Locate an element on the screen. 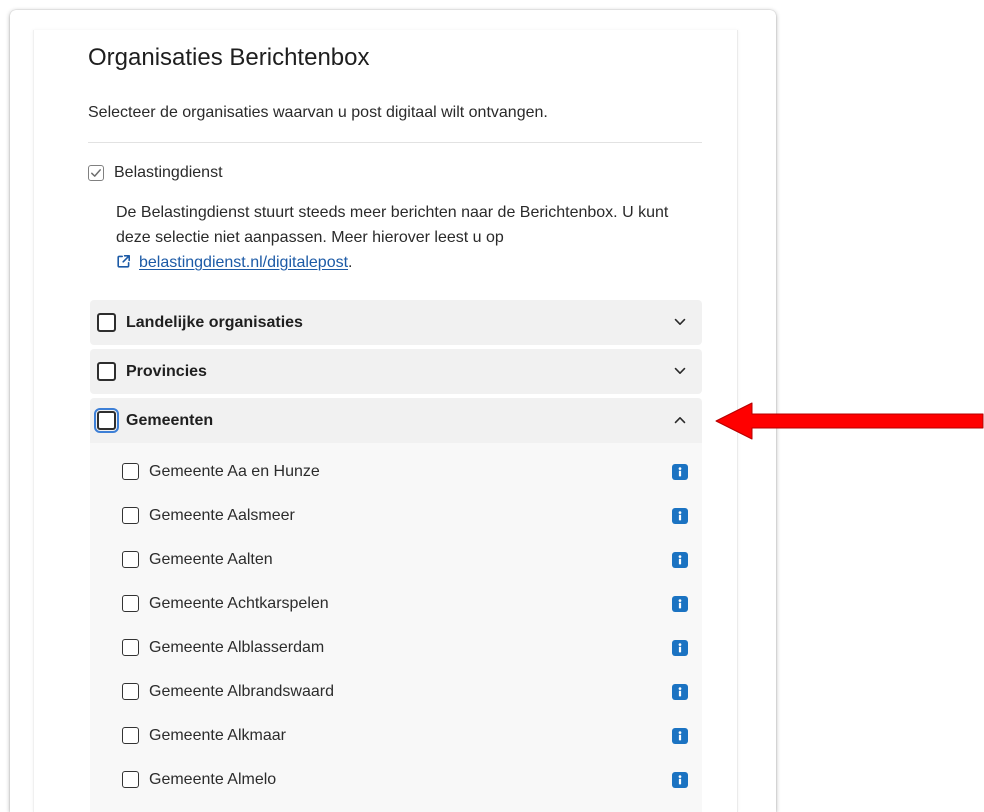  provincies-checkbox is located at coordinates (106, 371).